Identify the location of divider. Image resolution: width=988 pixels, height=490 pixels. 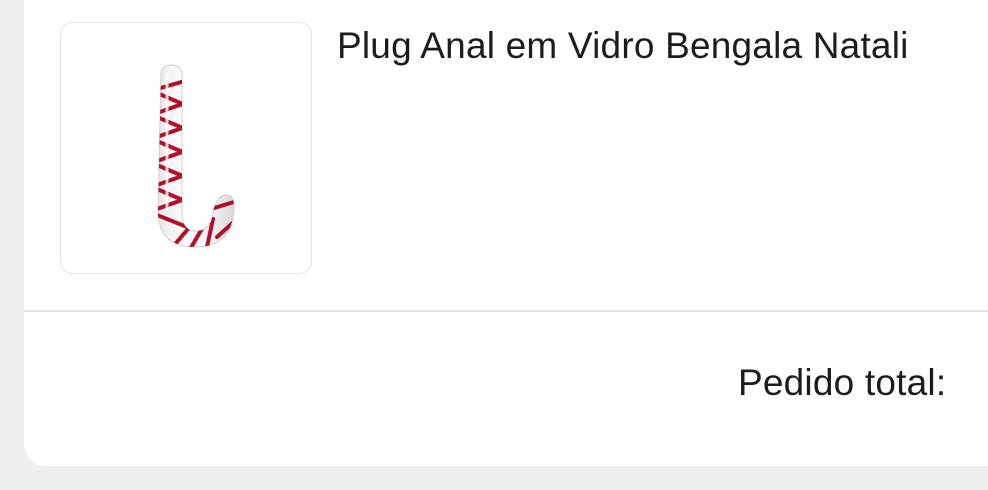
(506, 311).